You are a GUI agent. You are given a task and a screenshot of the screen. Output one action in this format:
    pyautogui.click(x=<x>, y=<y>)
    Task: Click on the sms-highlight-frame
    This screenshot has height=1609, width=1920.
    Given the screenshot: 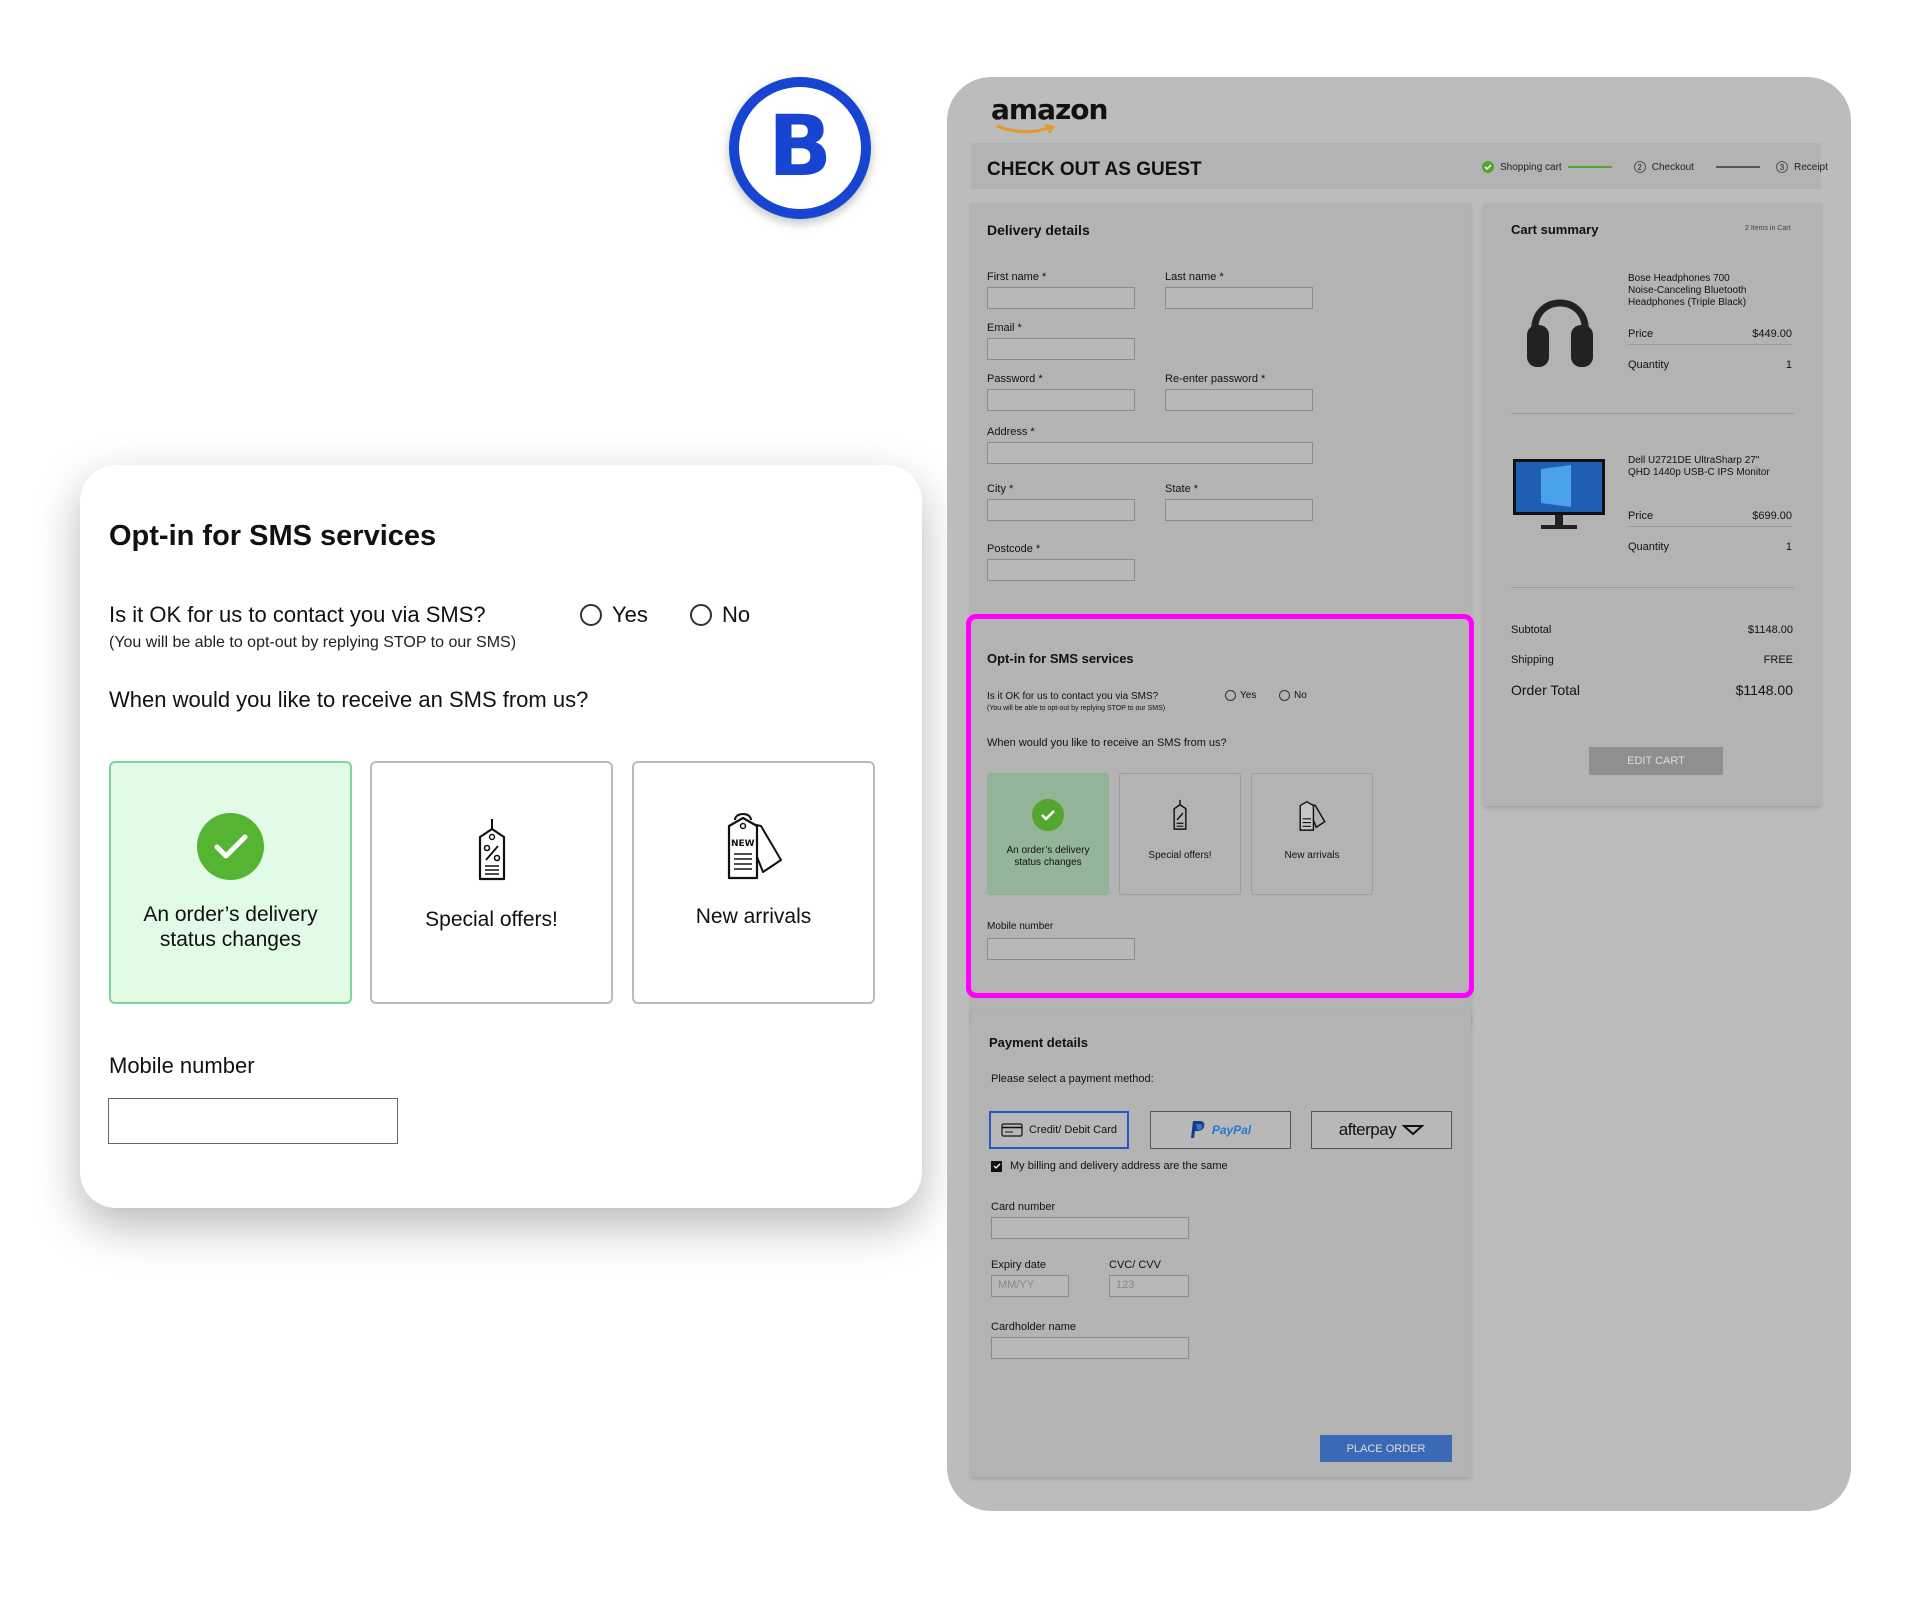 What is the action you would take?
    pyautogui.click(x=1220, y=806)
    